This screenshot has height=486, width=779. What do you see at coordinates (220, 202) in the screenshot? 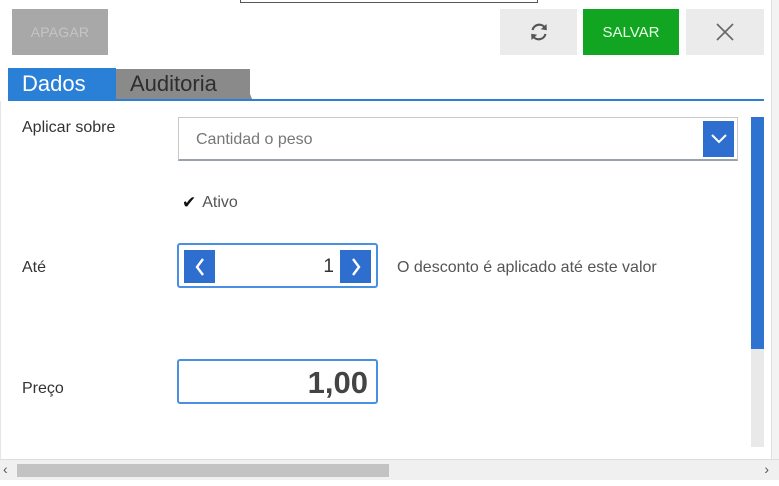
I see `active-label: Ativo` at bounding box center [220, 202].